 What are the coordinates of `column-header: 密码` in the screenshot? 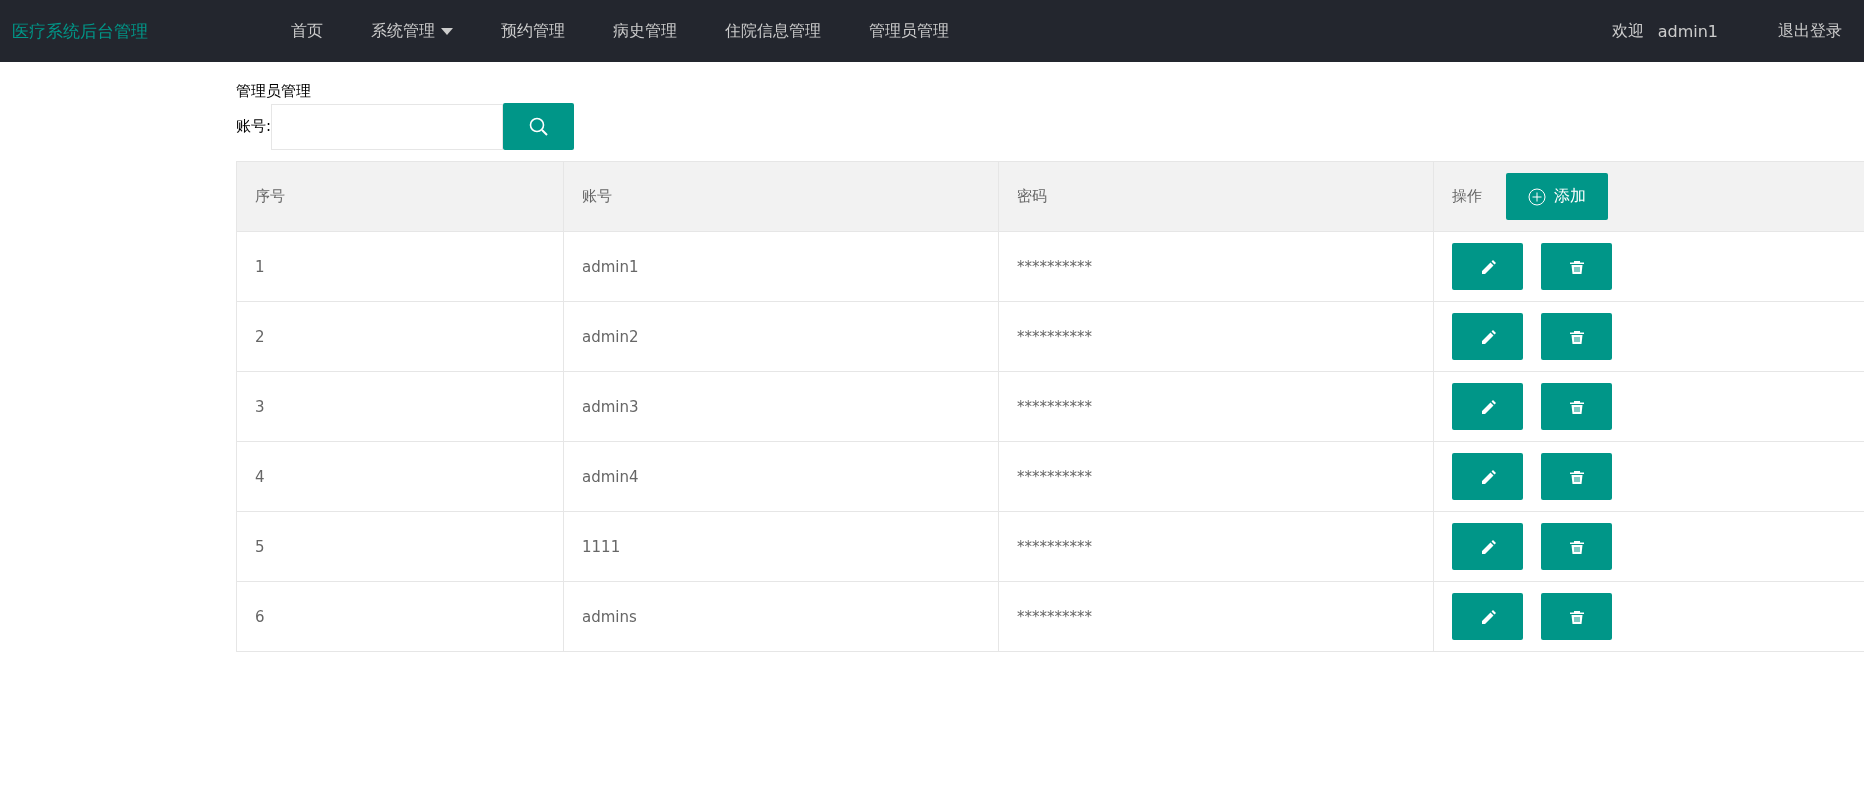 It's located at (1216, 196).